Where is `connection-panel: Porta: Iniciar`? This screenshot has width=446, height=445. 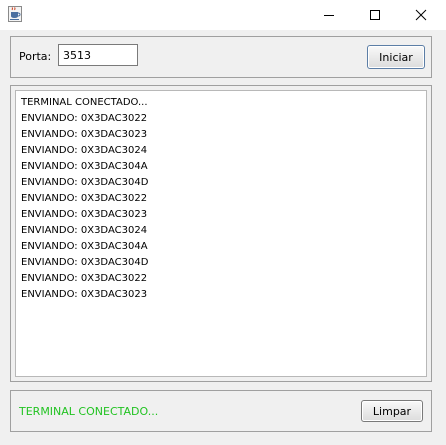 connection-panel: Porta: Iniciar is located at coordinates (221, 57).